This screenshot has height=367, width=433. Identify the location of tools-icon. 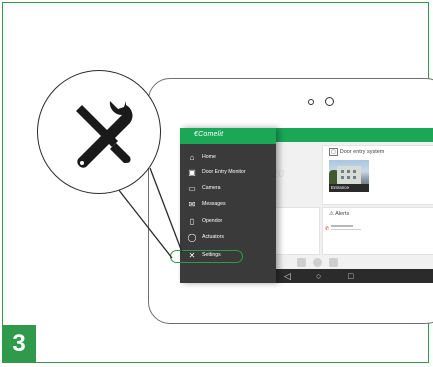
(104, 134).